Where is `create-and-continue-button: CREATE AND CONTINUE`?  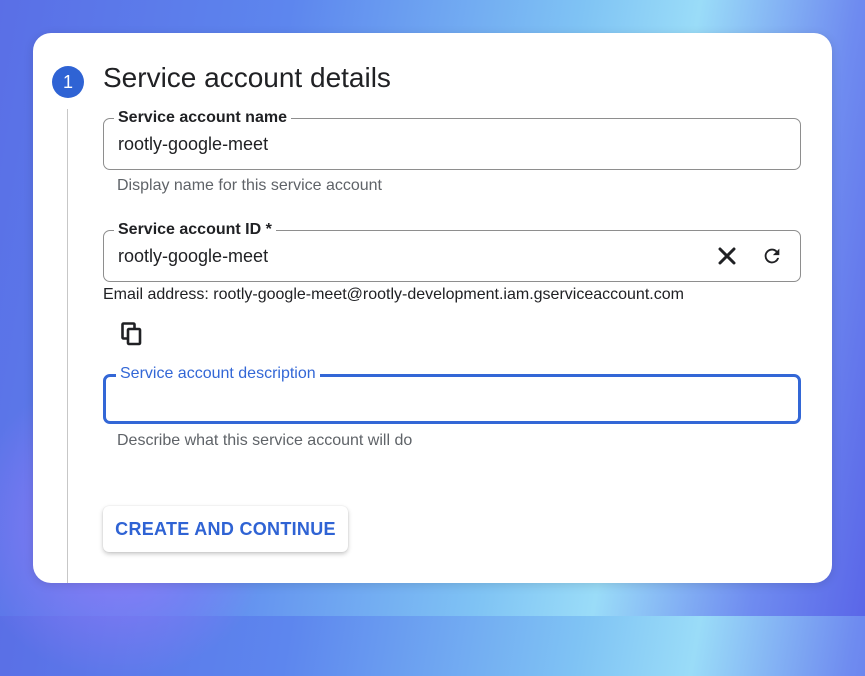
create-and-continue-button: CREATE AND CONTINUE is located at coordinates (225, 529).